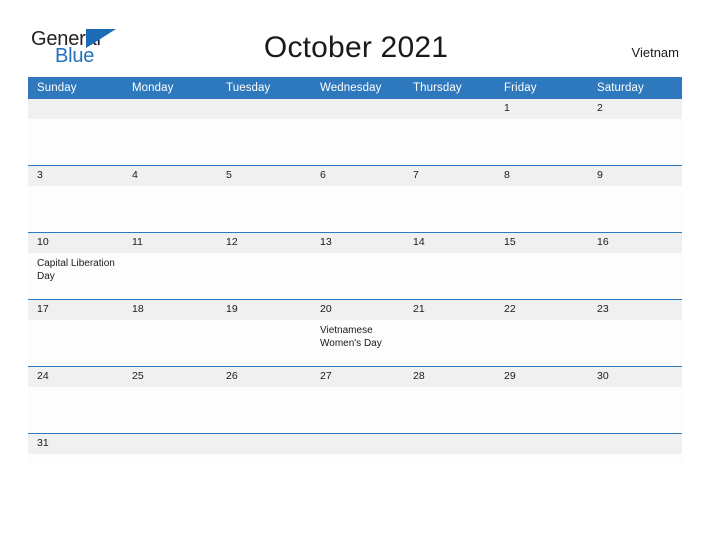 The width and height of the screenshot is (712, 550). Describe the element at coordinates (75, 310) in the screenshot. I see `day-number: 17` at that location.